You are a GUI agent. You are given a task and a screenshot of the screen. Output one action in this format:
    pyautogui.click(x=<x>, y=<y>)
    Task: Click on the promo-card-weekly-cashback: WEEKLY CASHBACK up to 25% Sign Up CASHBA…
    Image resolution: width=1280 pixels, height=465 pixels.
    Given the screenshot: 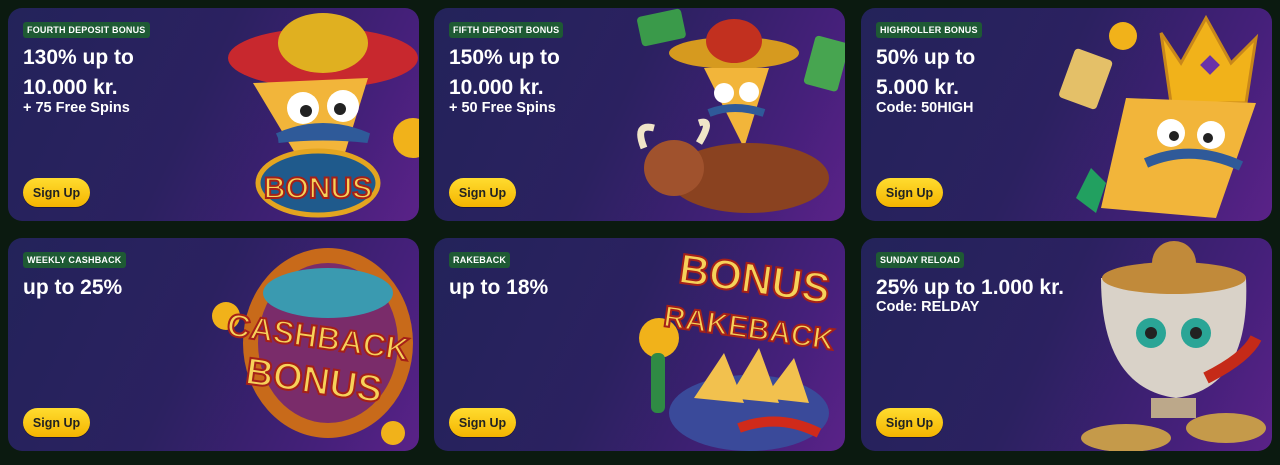 What is the action you would take?
    pyautogui.click(x=213, y=344)
    